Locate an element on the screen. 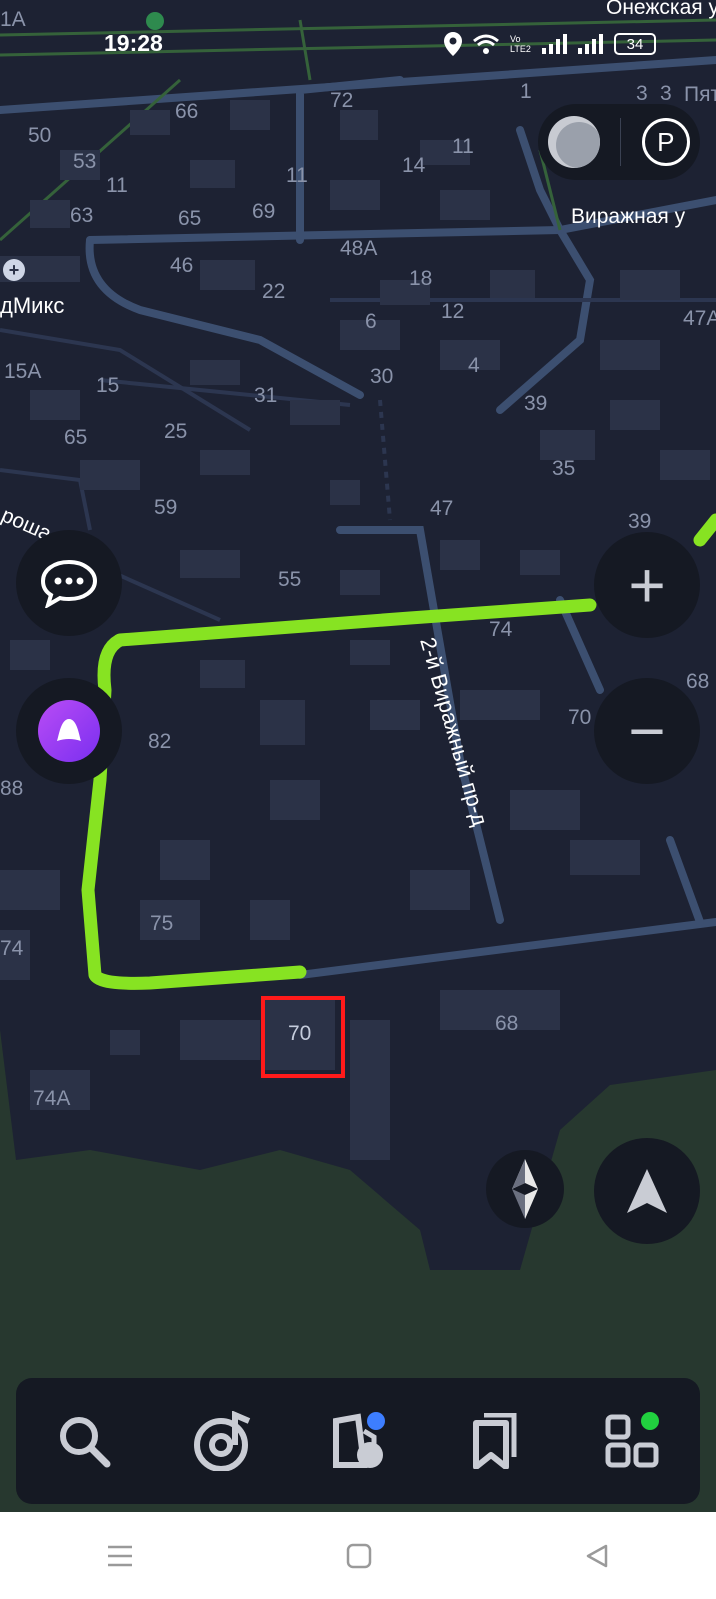 The width and height of the screenshot is (716, 1599). tab-search is located at coordinates (84, 1441).